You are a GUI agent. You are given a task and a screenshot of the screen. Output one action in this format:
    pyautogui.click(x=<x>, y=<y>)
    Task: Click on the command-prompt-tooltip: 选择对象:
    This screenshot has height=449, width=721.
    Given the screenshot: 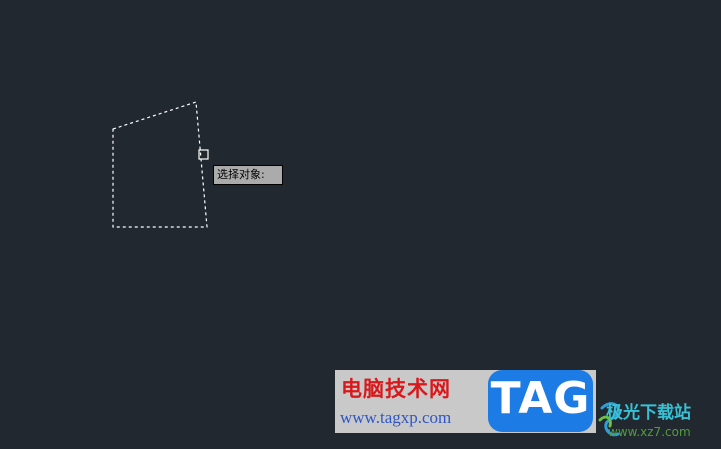 What is the action you would take?
    pyautogui.click(x=248, y=175)
    